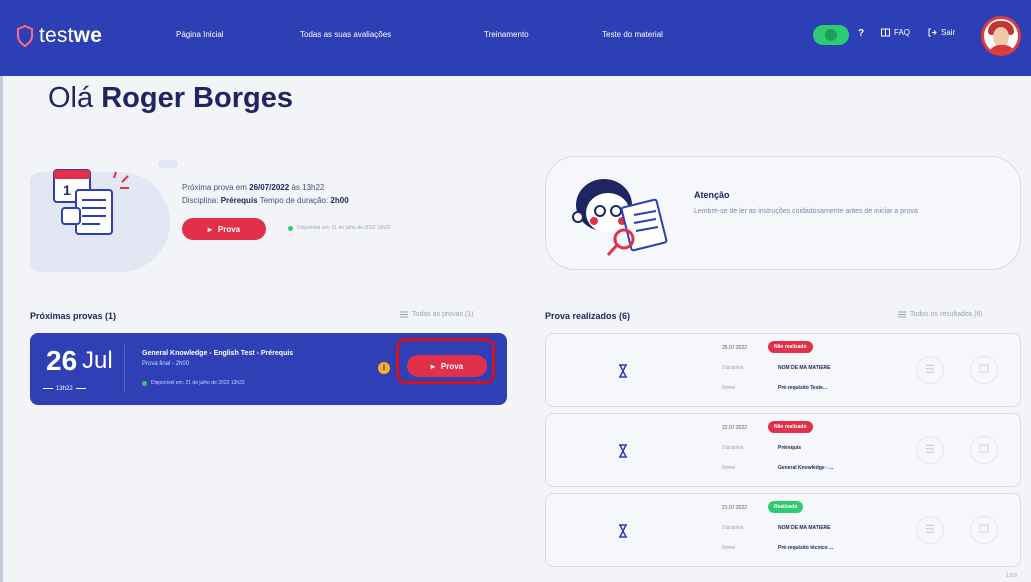 The height and width of the screenshot is (582, 1031). What do you see at coordinates (198, 383) in the screenshot?
I see `exam-availability-text: Disponível em: 21 de julho de 2022 13h22` at bounding box center [198, 383].